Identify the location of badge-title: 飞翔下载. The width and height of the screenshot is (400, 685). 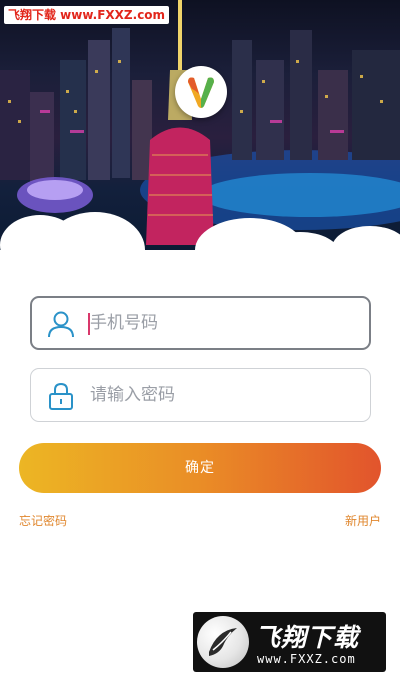
(307, 637).